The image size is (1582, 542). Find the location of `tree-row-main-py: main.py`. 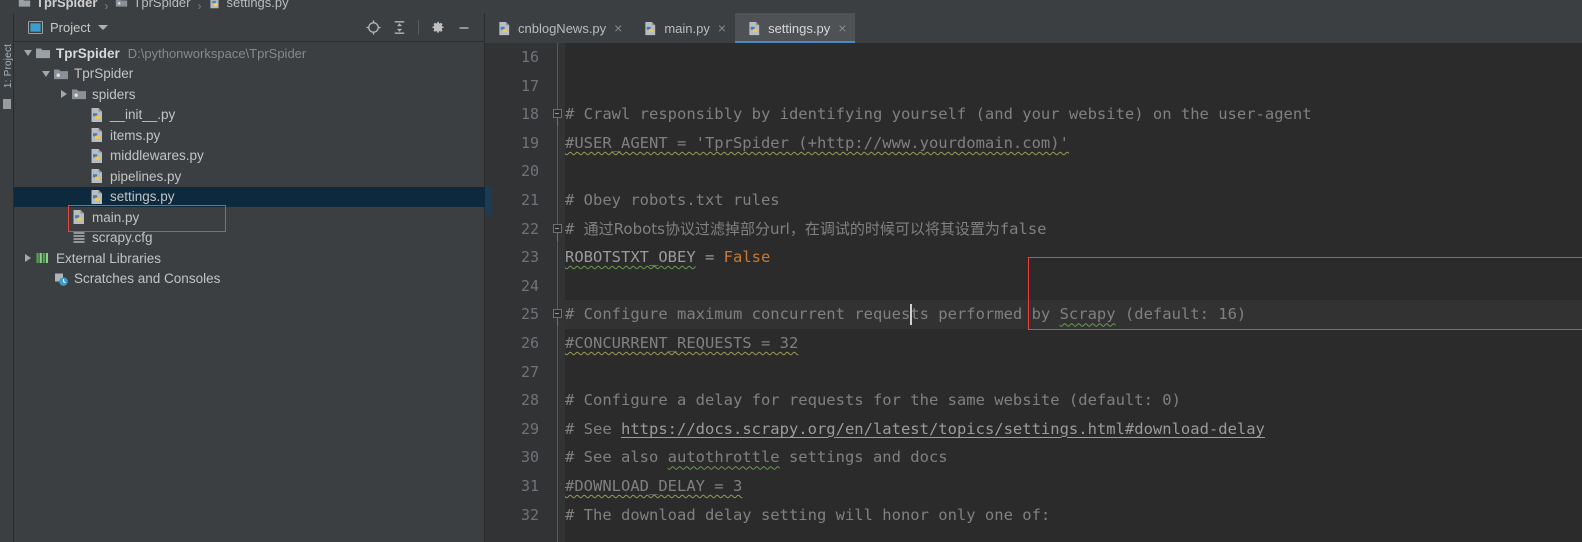

tree-row-main-py: main.py is located at coordinates (249, 217).